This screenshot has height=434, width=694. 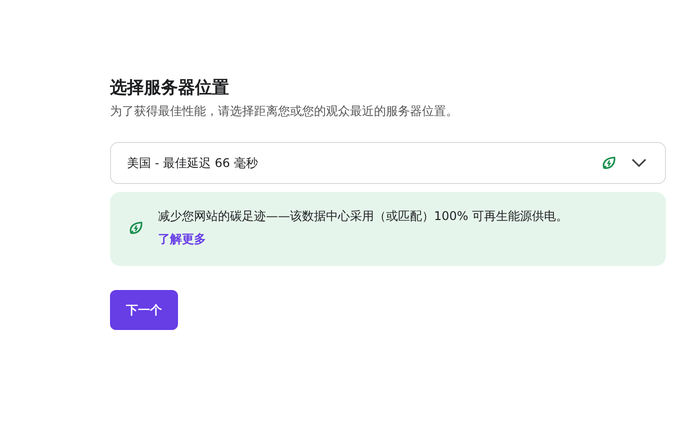 I want to click on page-heading: 选择服务器位置, so click(x=169, y=88).